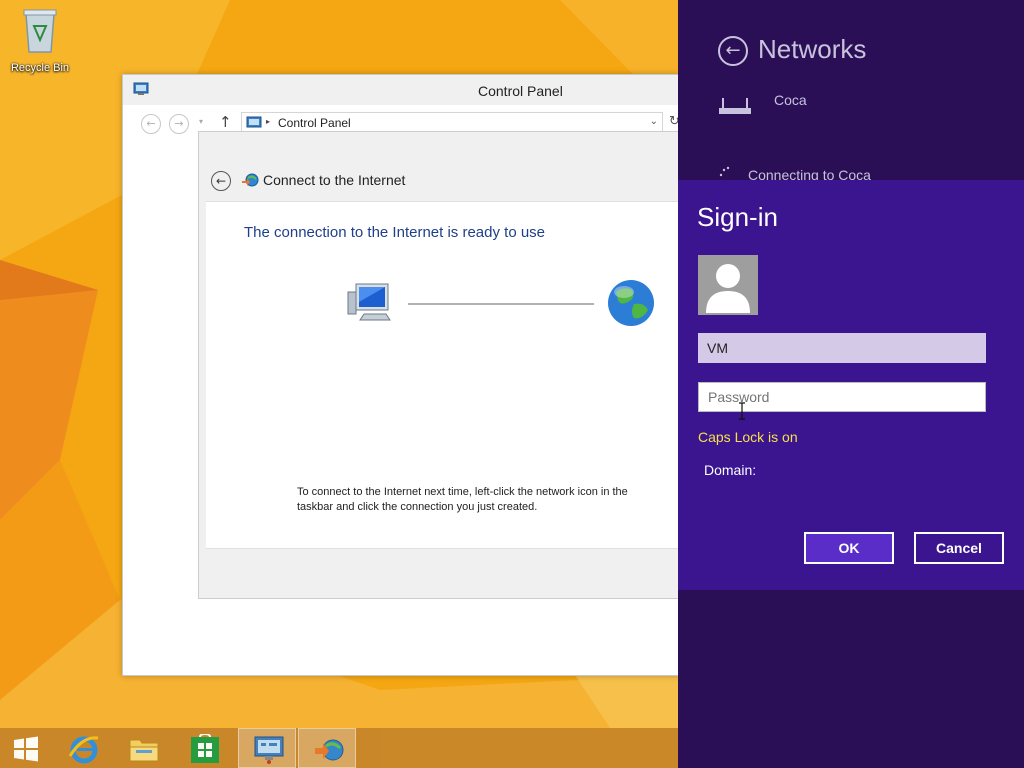 This screenshot has height=768, width=1024. I want to click on forward-button: →, so click(179, 124).